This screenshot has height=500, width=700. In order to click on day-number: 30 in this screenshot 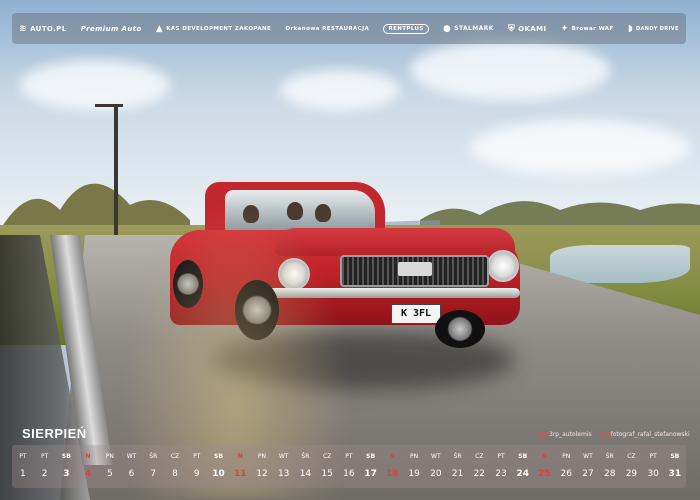, I will do `click(653, 474)`.